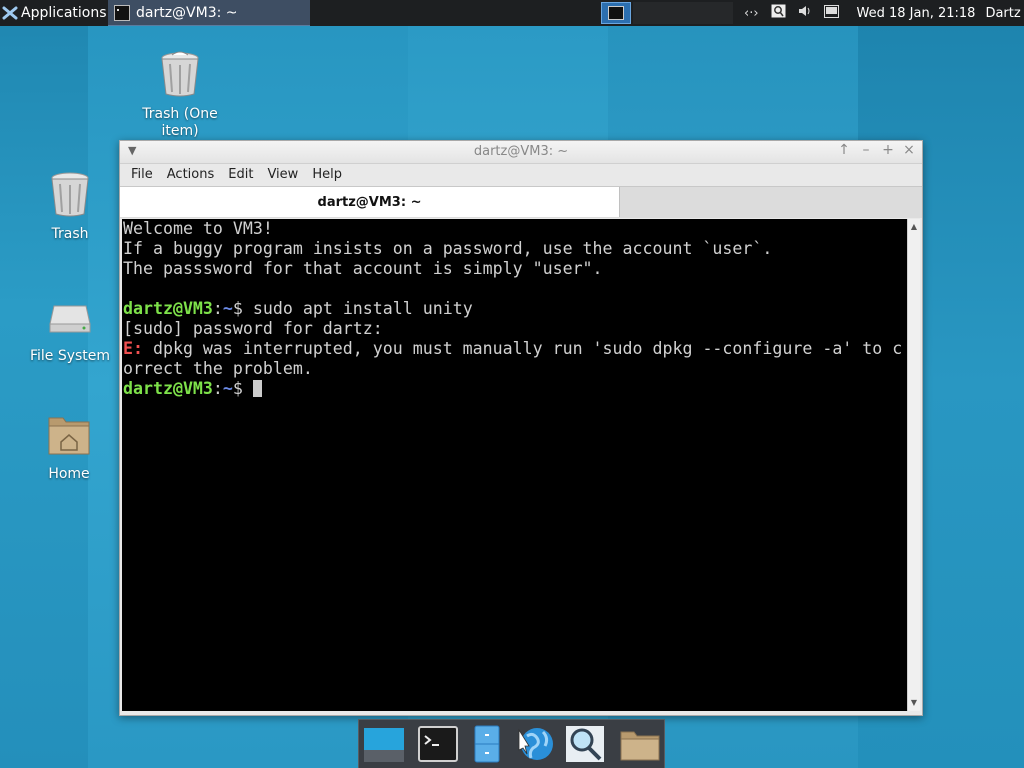  I want to click on applications-menu: Applications ⋮, so click(61, 13).